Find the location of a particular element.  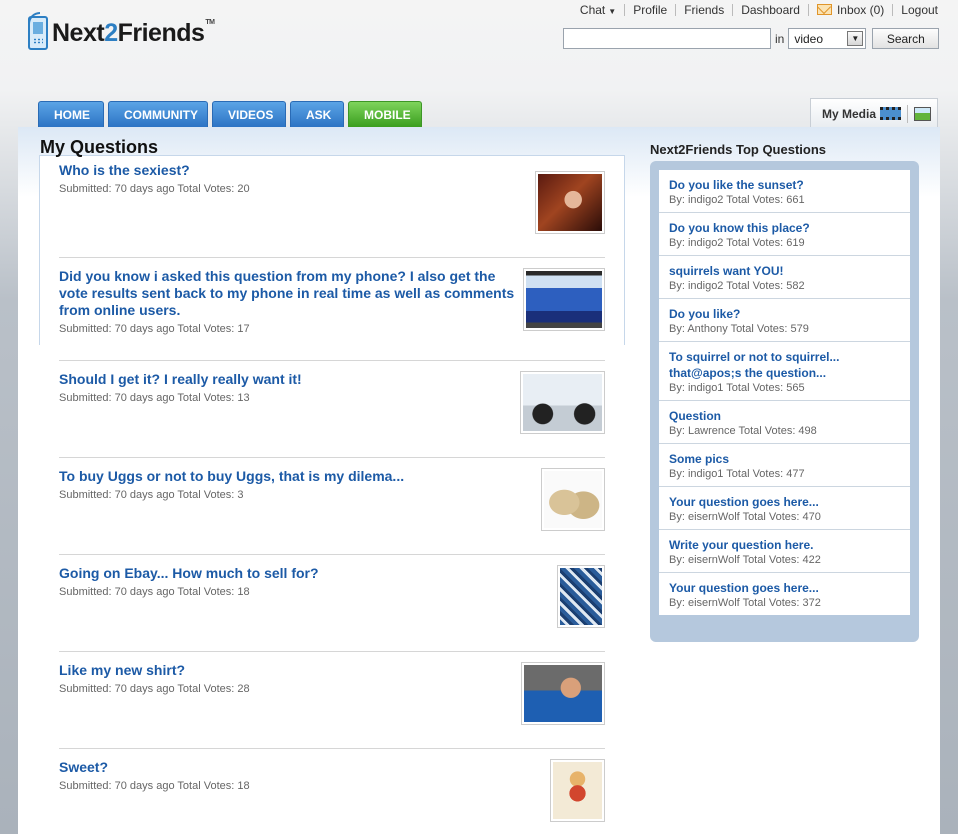

image-icon is located at coordinates (923, 113).